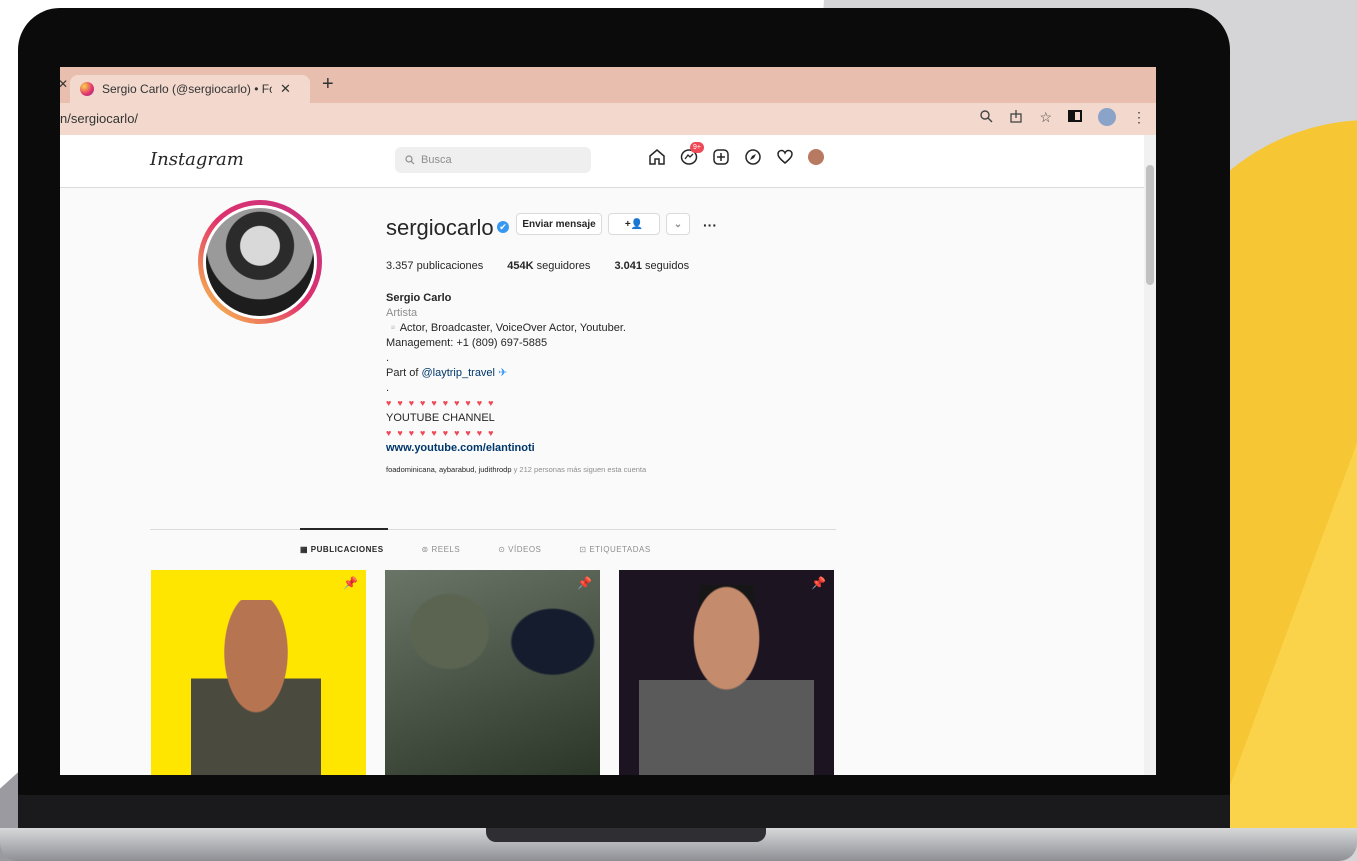 This screenshot has width=1357, height=861. I want to click on profile-category: Artista, so click(402, 313).